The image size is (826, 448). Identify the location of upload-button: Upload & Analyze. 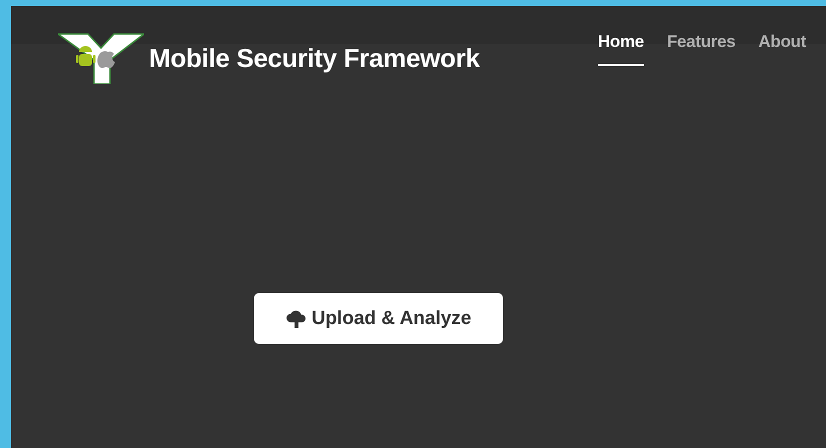
(378, 318).